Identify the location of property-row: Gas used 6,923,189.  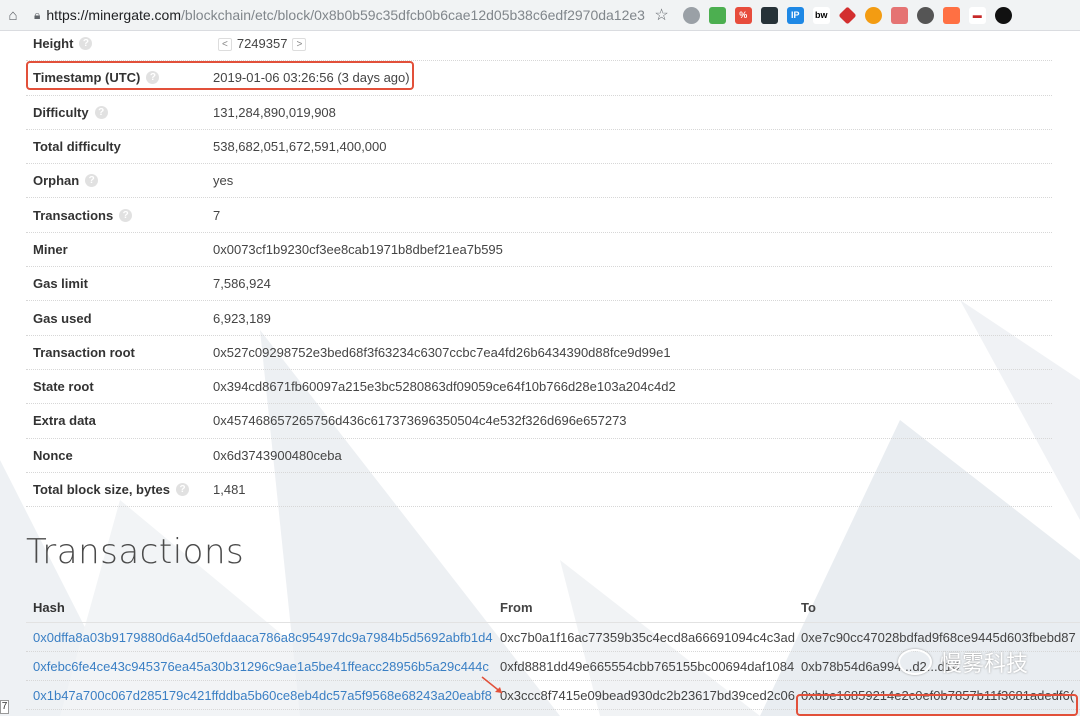
(539, 318).